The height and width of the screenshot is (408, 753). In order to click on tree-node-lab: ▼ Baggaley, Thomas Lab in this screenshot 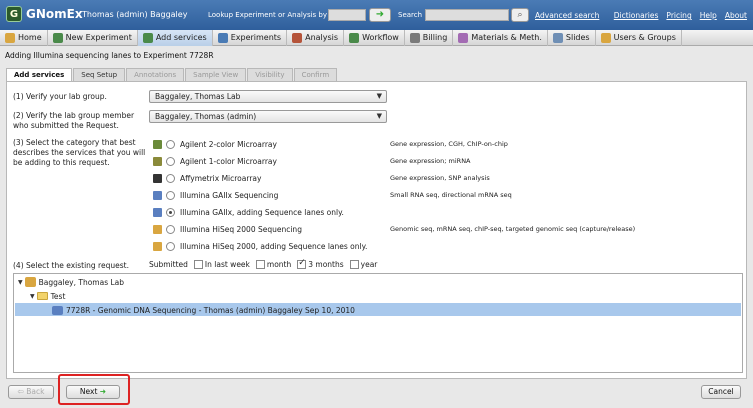, I will do `click(71, 282)`.